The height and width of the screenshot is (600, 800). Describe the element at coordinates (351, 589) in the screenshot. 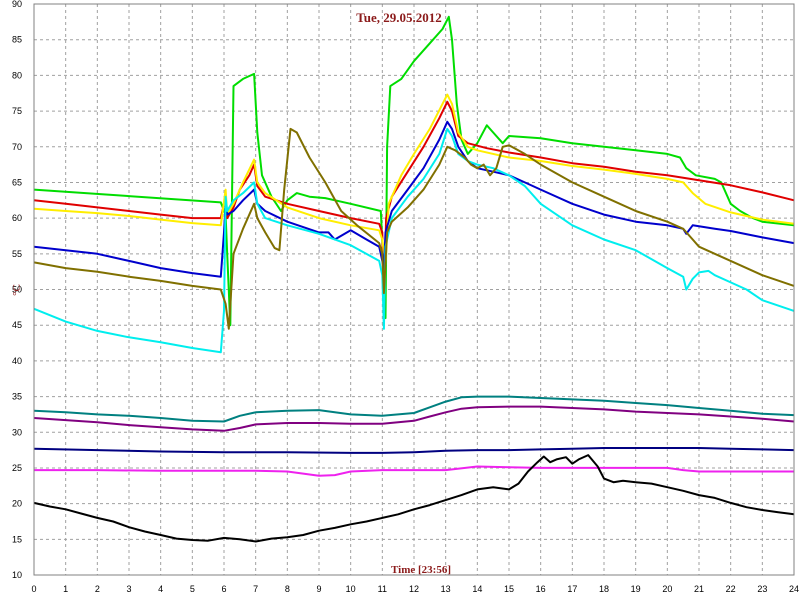

I see `x-tick-label: 10` at that location.